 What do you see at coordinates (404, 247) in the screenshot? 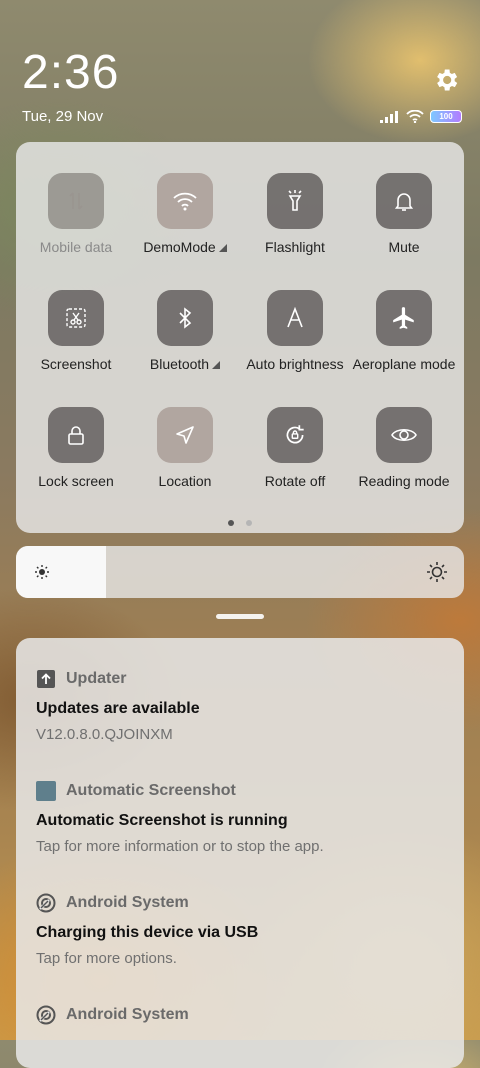
I see `tile-label: Mute` at bounding box center [404, 247].